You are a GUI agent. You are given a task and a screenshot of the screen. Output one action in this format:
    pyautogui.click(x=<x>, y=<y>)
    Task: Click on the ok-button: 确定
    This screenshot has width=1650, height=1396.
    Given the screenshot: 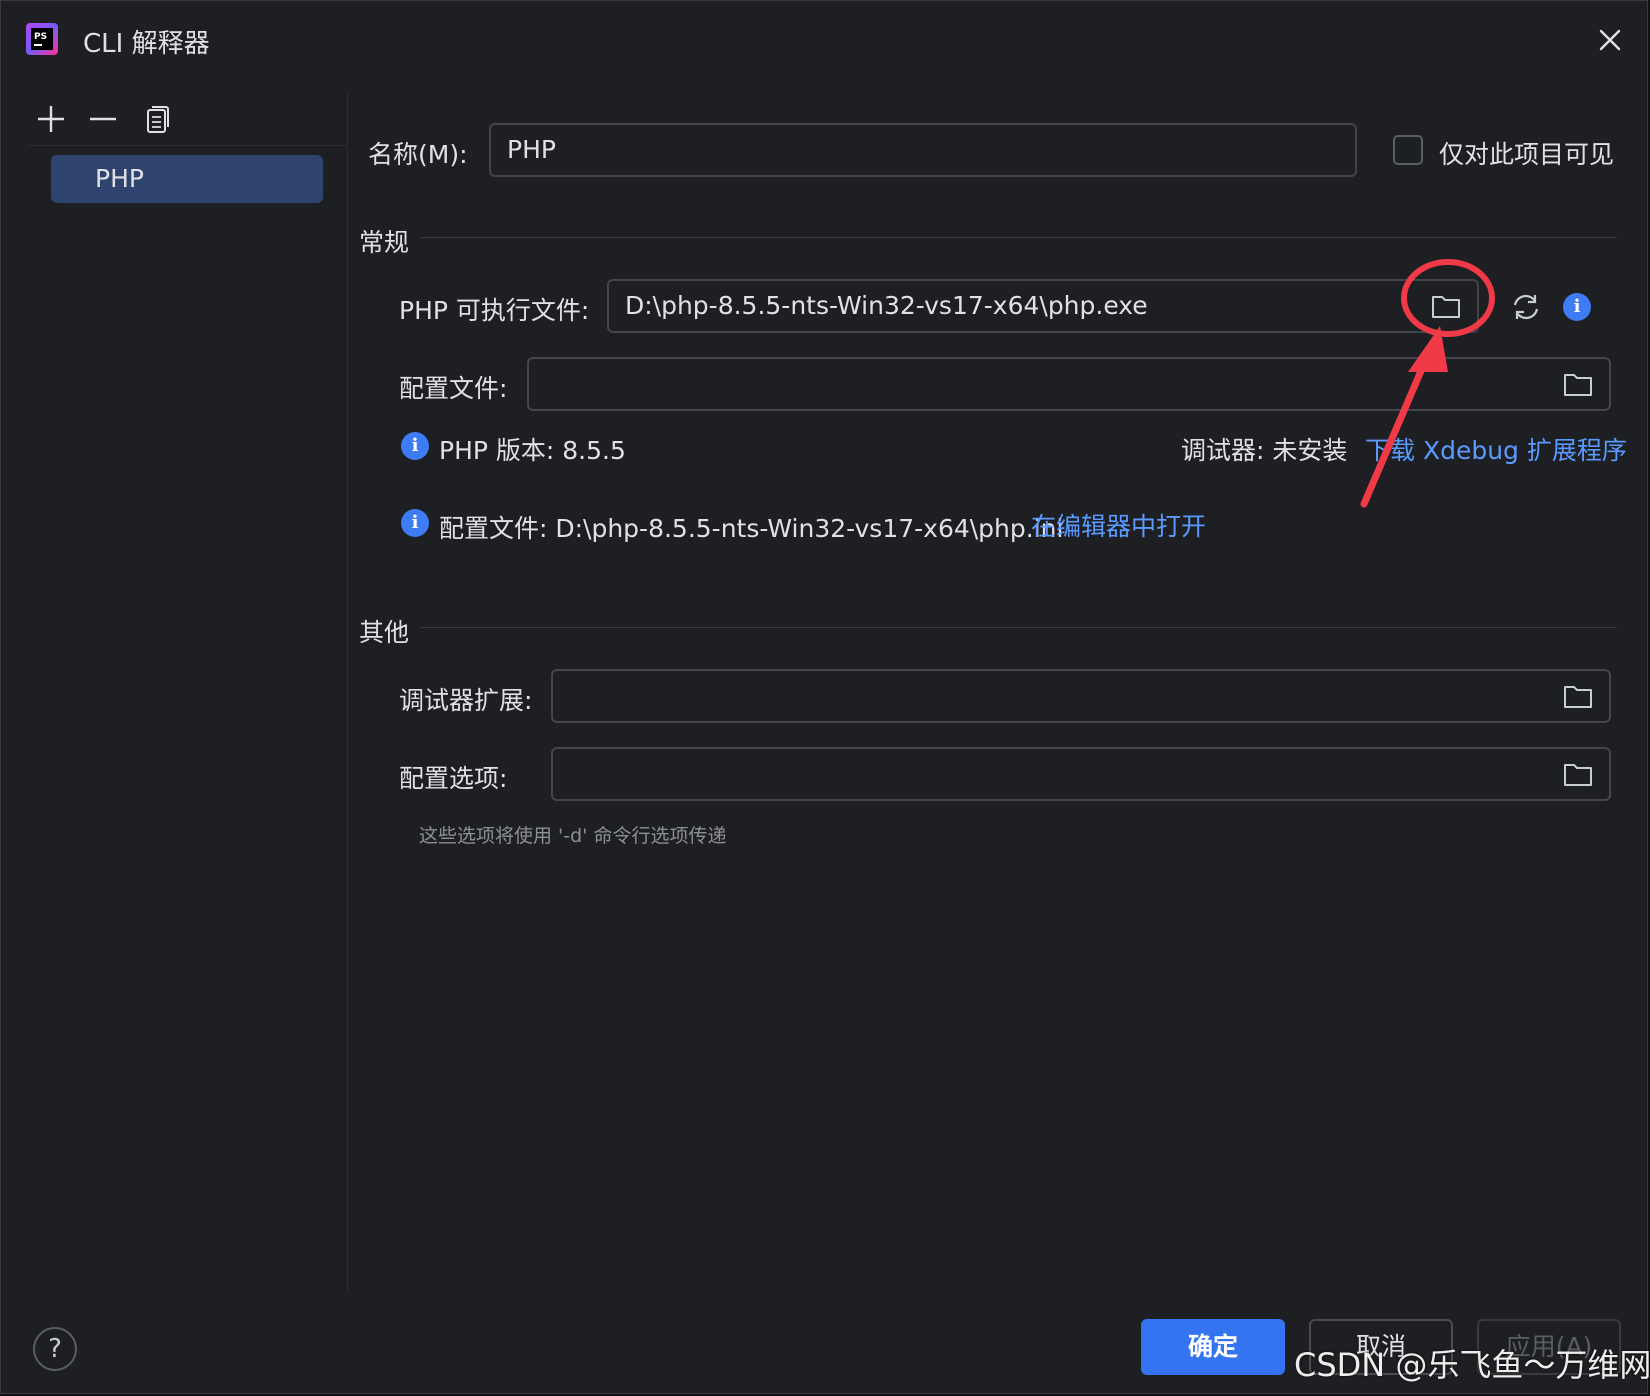 What is the action you would take?
    pyautogui.click(x=1213, y=1347)
    